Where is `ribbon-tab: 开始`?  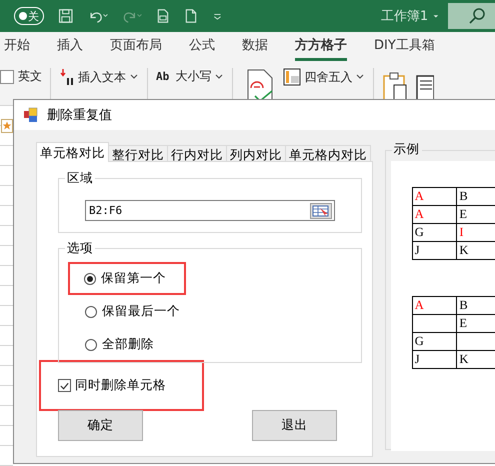
ribbon-tab: 开始 is located at coordinates (17, 46).